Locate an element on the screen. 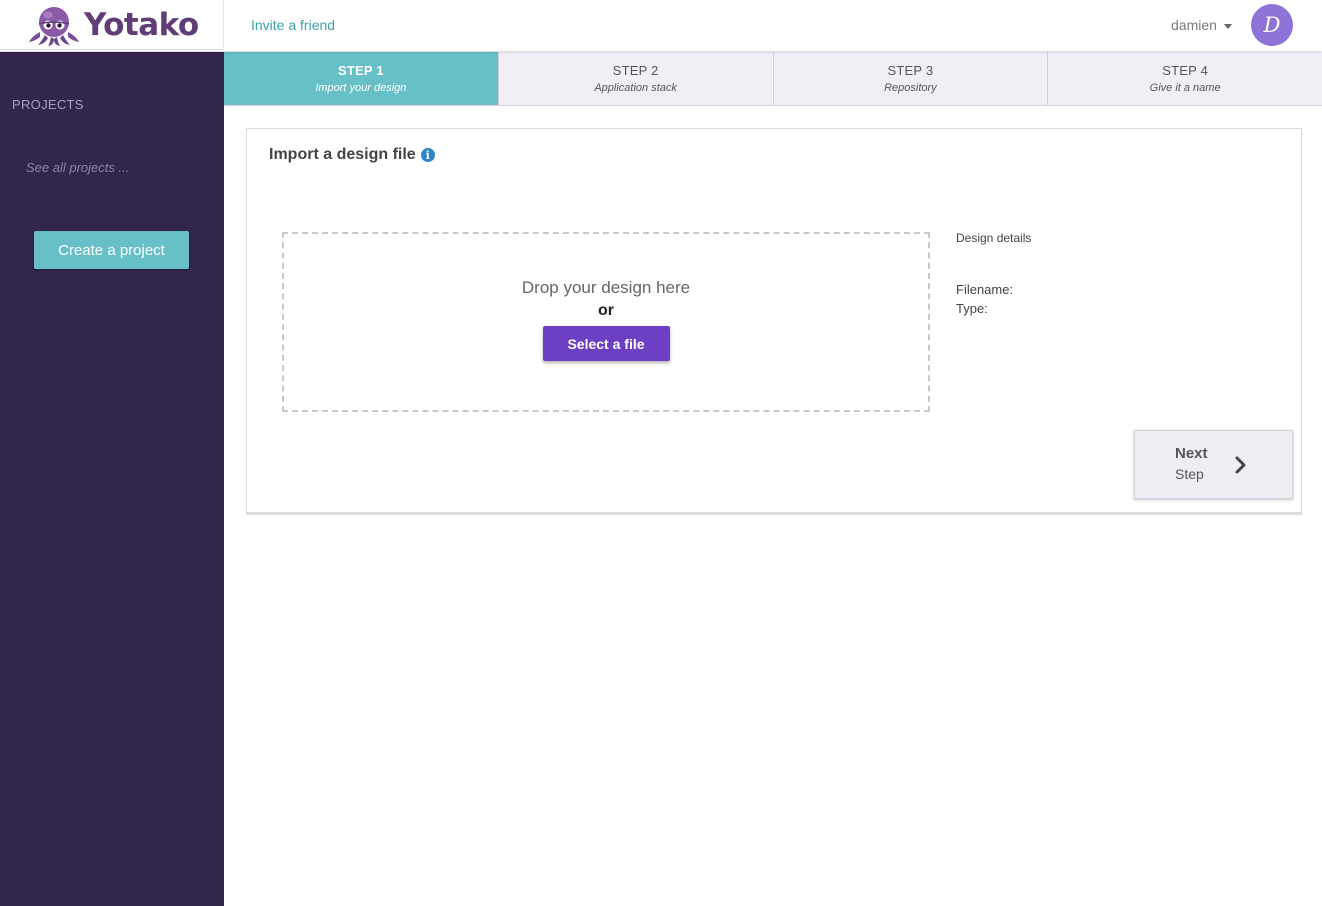 The image size is (1322, 906). next-sublabel: Step is located at coordinates (1189, 474).